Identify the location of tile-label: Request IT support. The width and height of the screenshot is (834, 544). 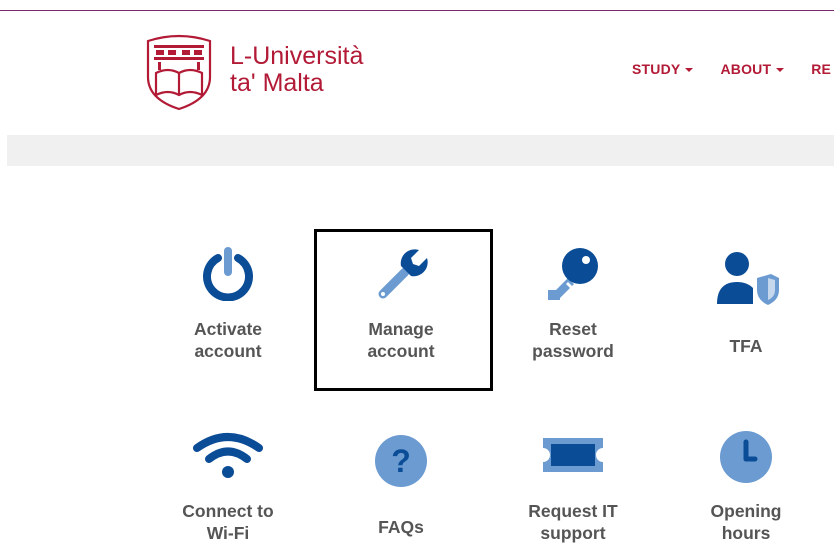
(573, 522).